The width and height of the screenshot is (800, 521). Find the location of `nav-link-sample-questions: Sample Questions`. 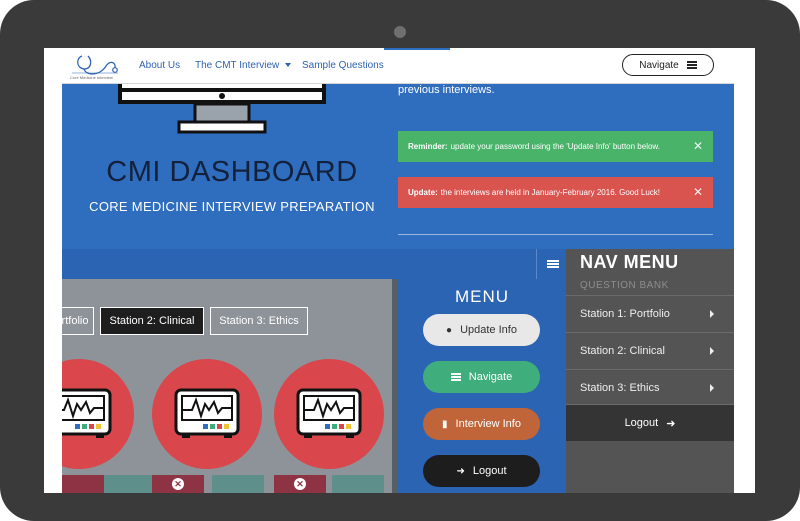

nav-link-sample-questions: Sample Questions is located at coordinates (343, 65).